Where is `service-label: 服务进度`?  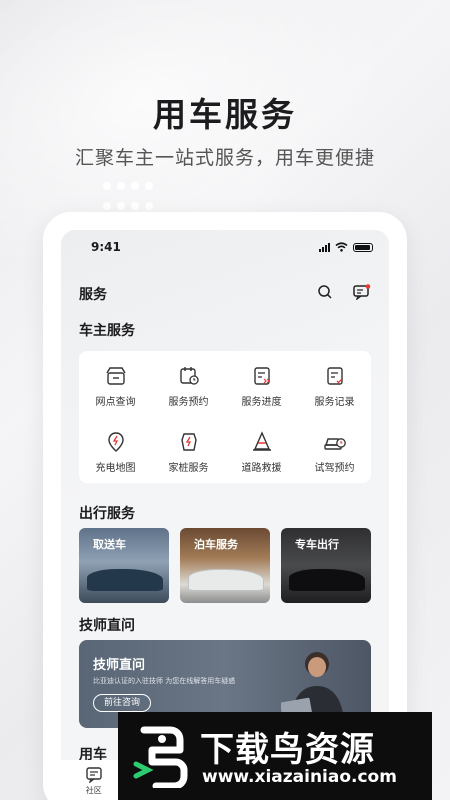 service-label: 服务进度 is located at coordinates (261, 402).